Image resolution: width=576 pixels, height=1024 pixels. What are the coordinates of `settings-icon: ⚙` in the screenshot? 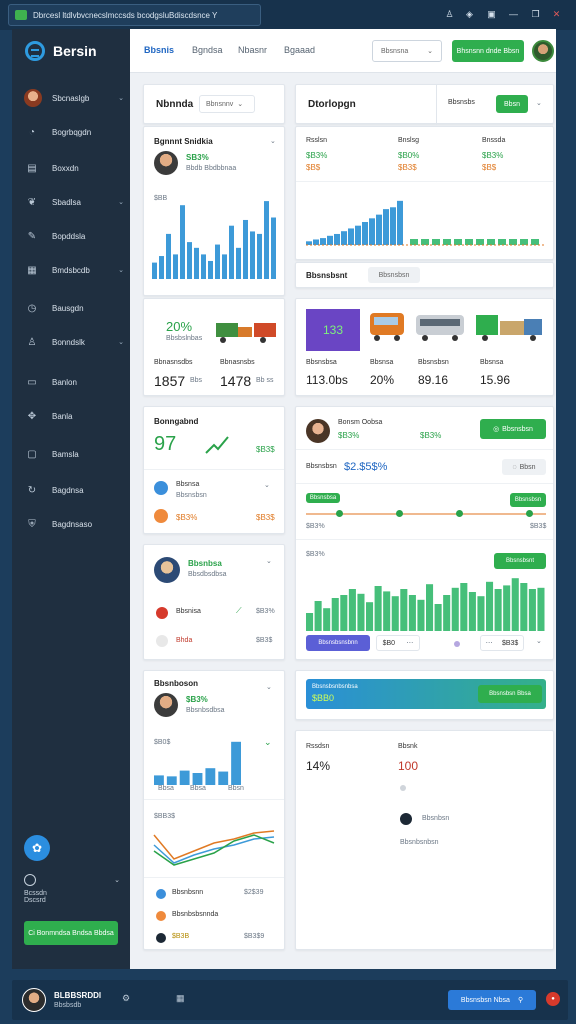 It's located at (126, 998).